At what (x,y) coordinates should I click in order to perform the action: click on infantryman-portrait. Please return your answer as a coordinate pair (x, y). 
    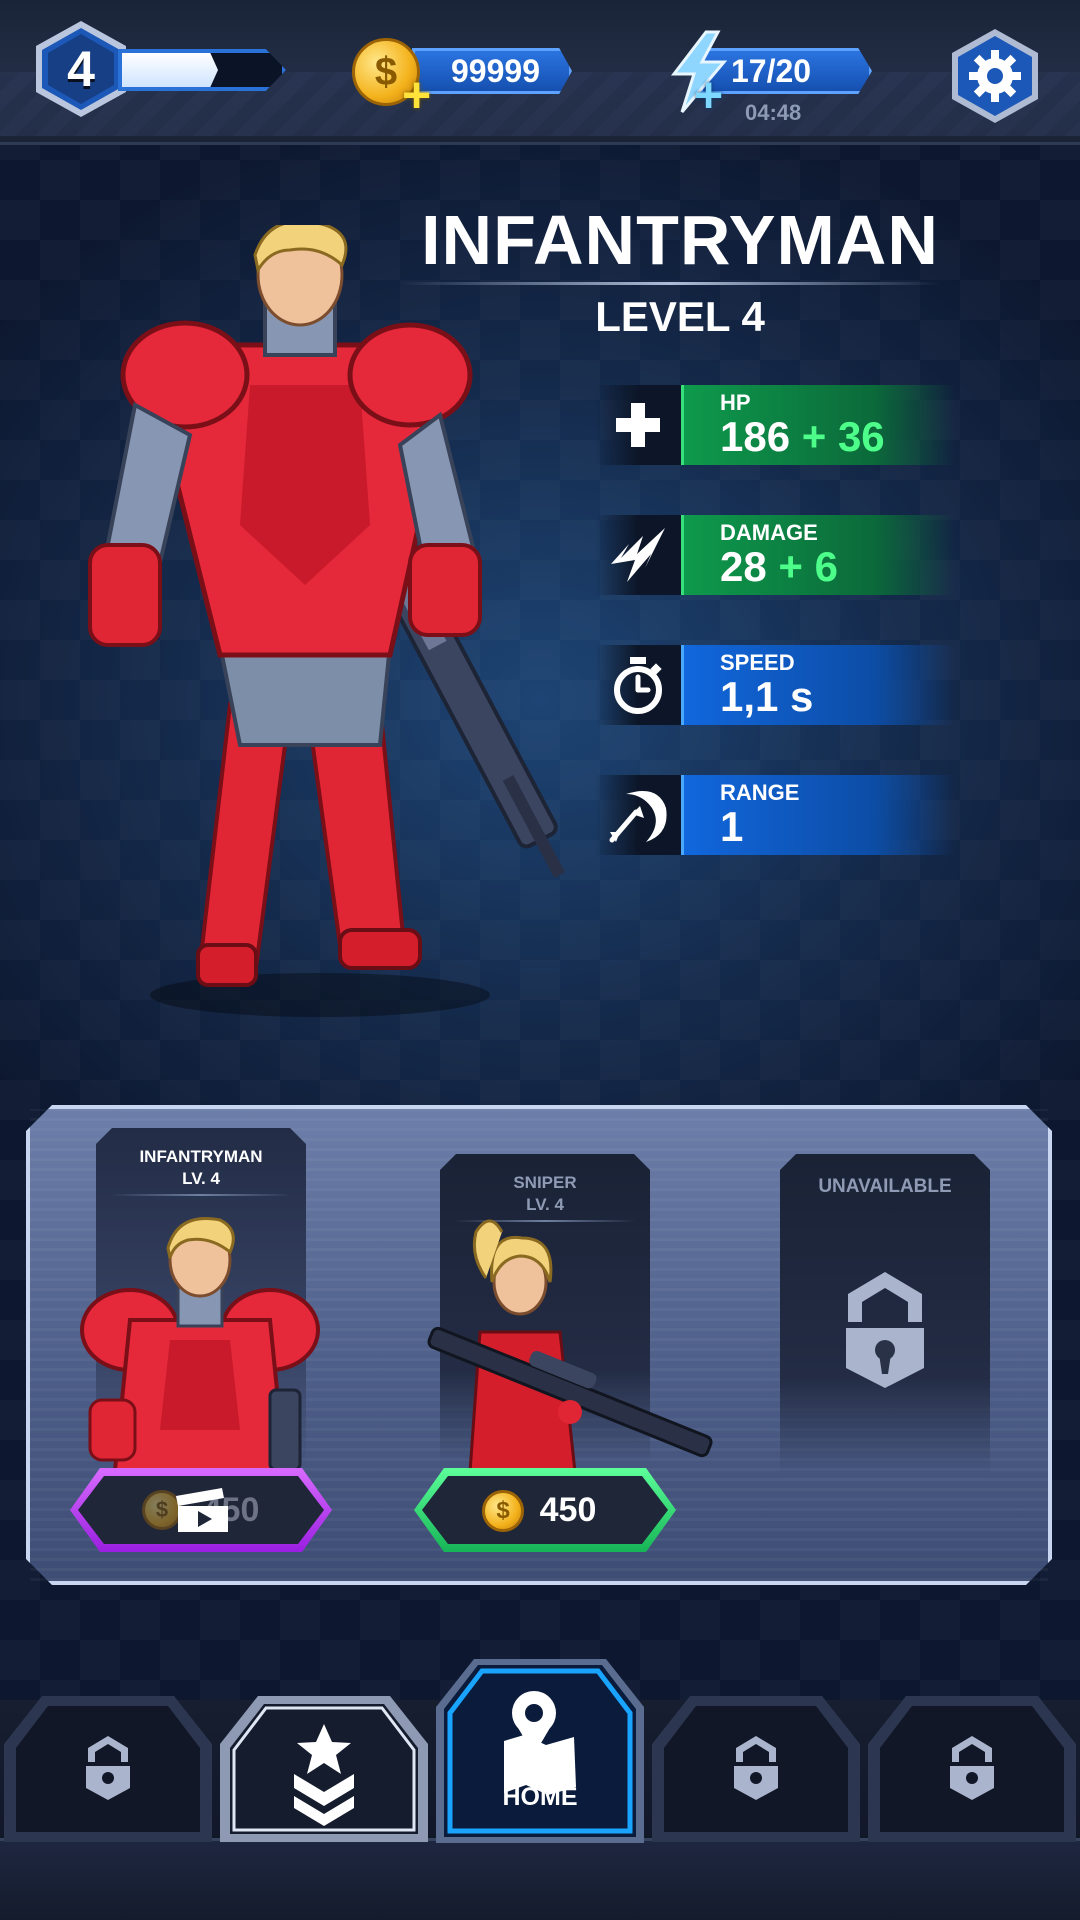
    Looking at the image, I should click on (200, 1343).